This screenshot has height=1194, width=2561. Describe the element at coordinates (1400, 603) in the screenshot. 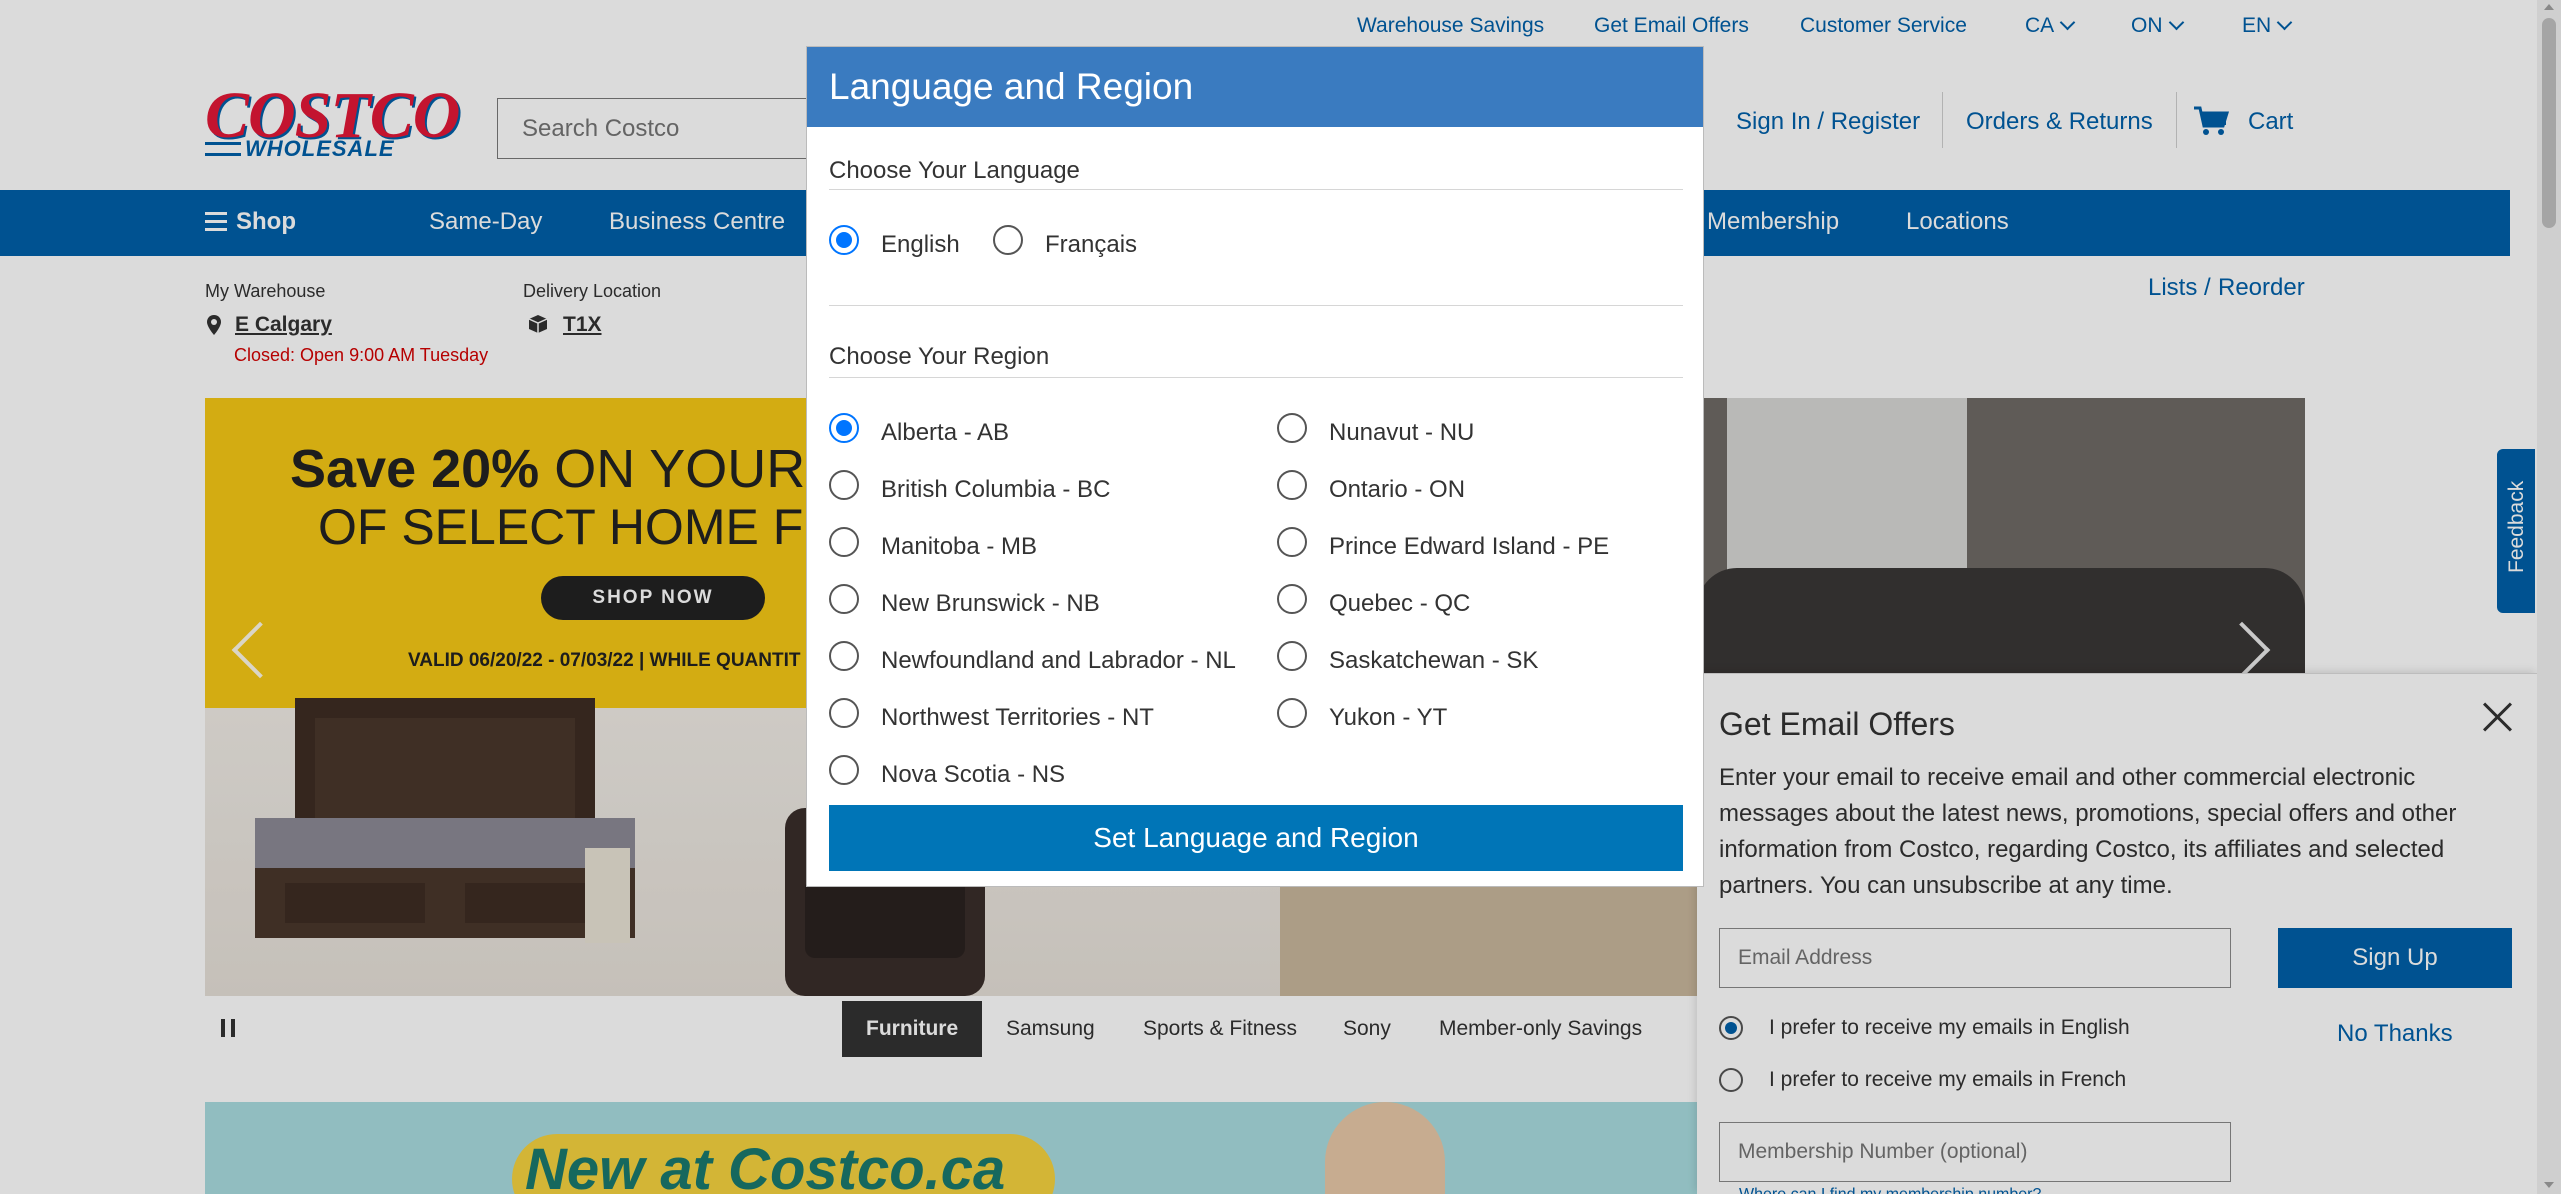

I see `region-label-qc: Quebec - QC` at that location.